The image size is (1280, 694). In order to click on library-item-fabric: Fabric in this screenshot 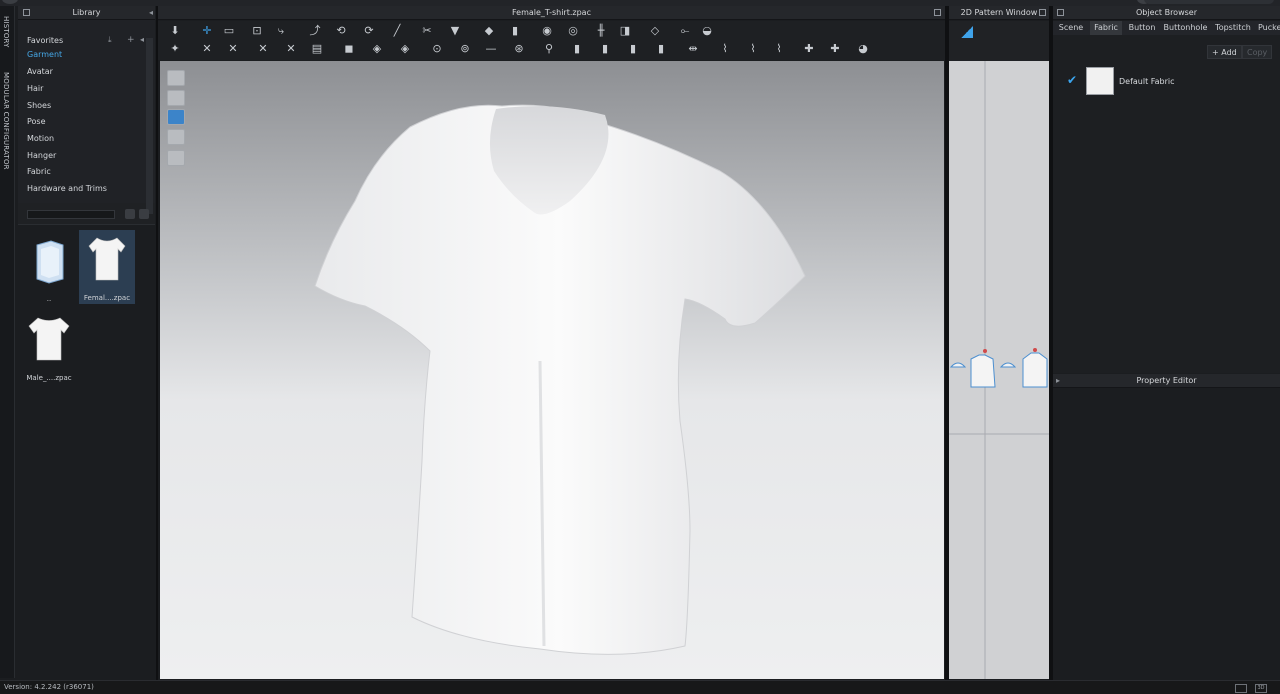, I will do `click(39, 171)`.